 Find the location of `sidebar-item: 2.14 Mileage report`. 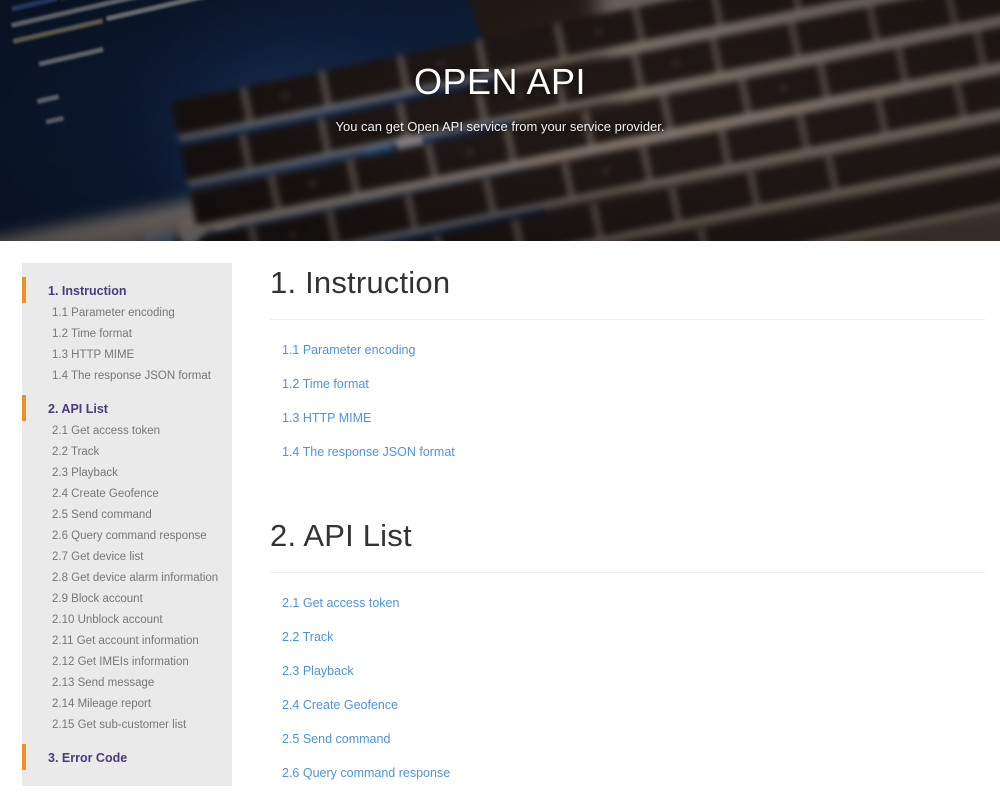

sidebar-item: 2.14 Mileage report is located at coordinates (127, 704).